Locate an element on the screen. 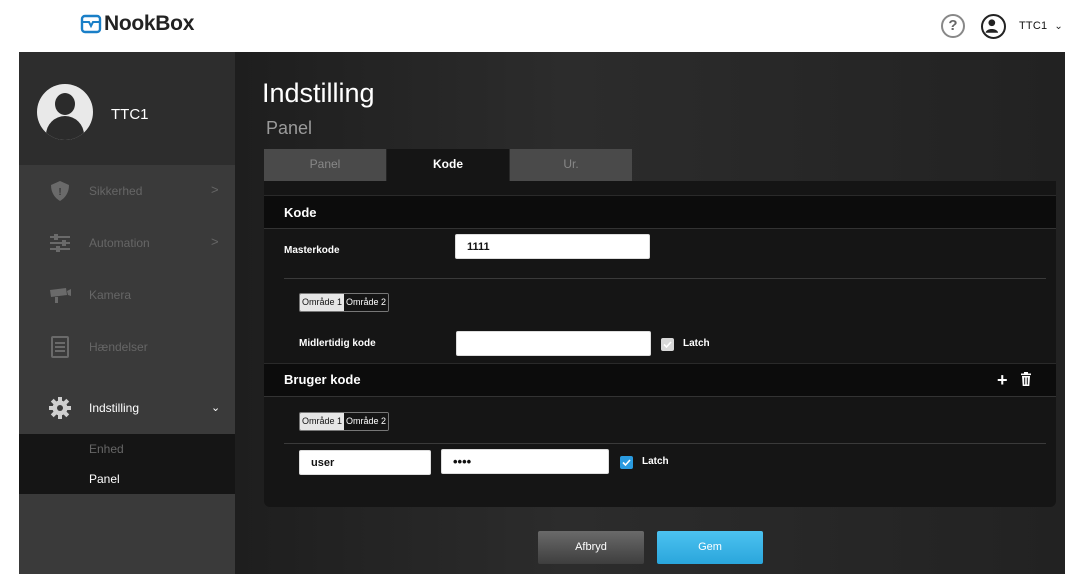 The image size is (1084, 574). kode-section-header: Kode is located at coordinates (660, 212).